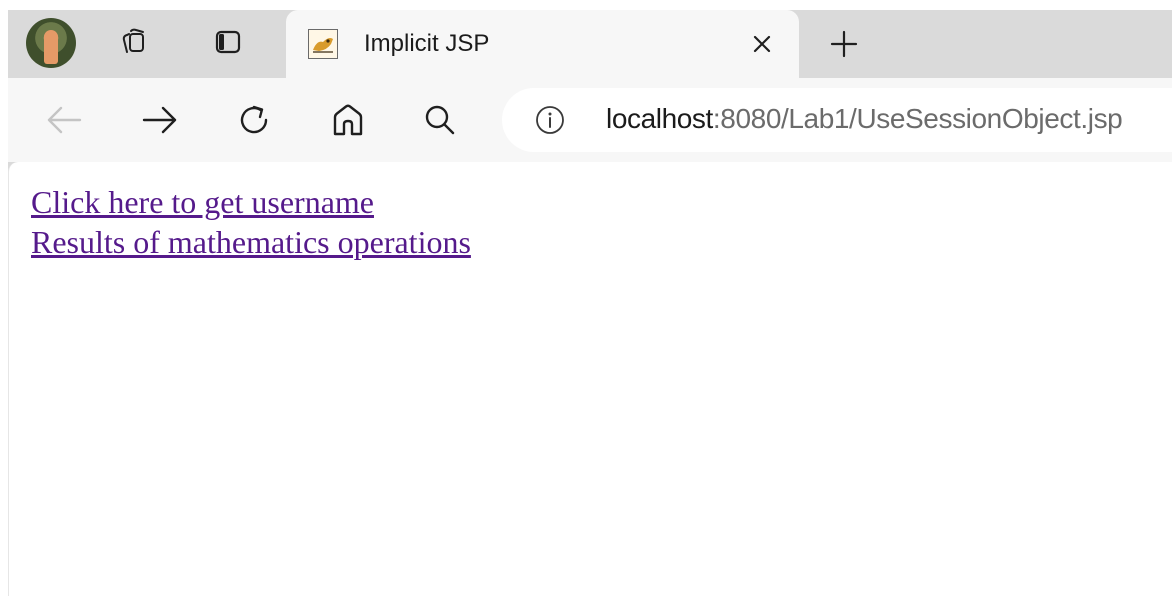 This screenshot has height=596, width=1172. What do you see at coordinates (542, 44) in the screenshot?
I see `active-tab: Implicit JSP` at bounding box center [542, 44].